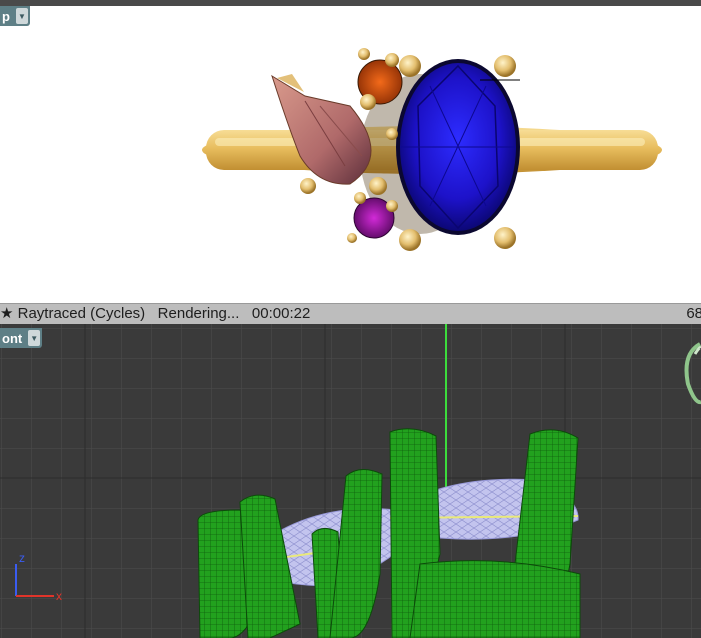 This screenshot has width=701, height=638. I want to click on top-viewport-label: p, so click(6, 16).